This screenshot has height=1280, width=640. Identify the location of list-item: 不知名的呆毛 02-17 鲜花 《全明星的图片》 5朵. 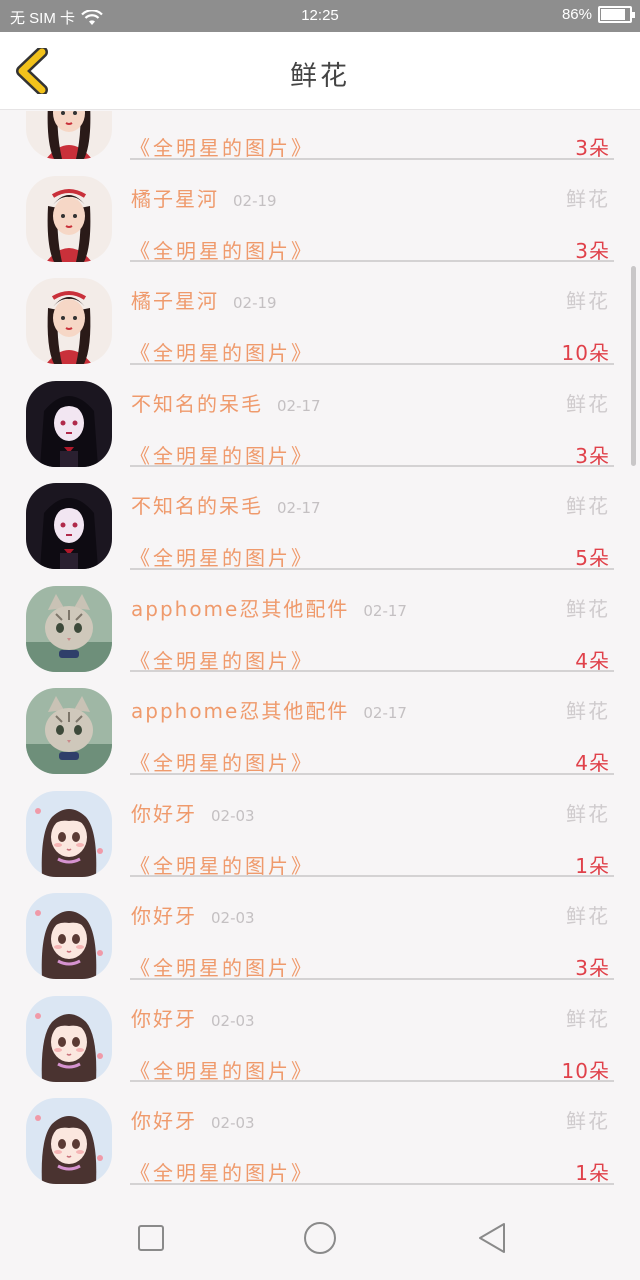
(320, 517).